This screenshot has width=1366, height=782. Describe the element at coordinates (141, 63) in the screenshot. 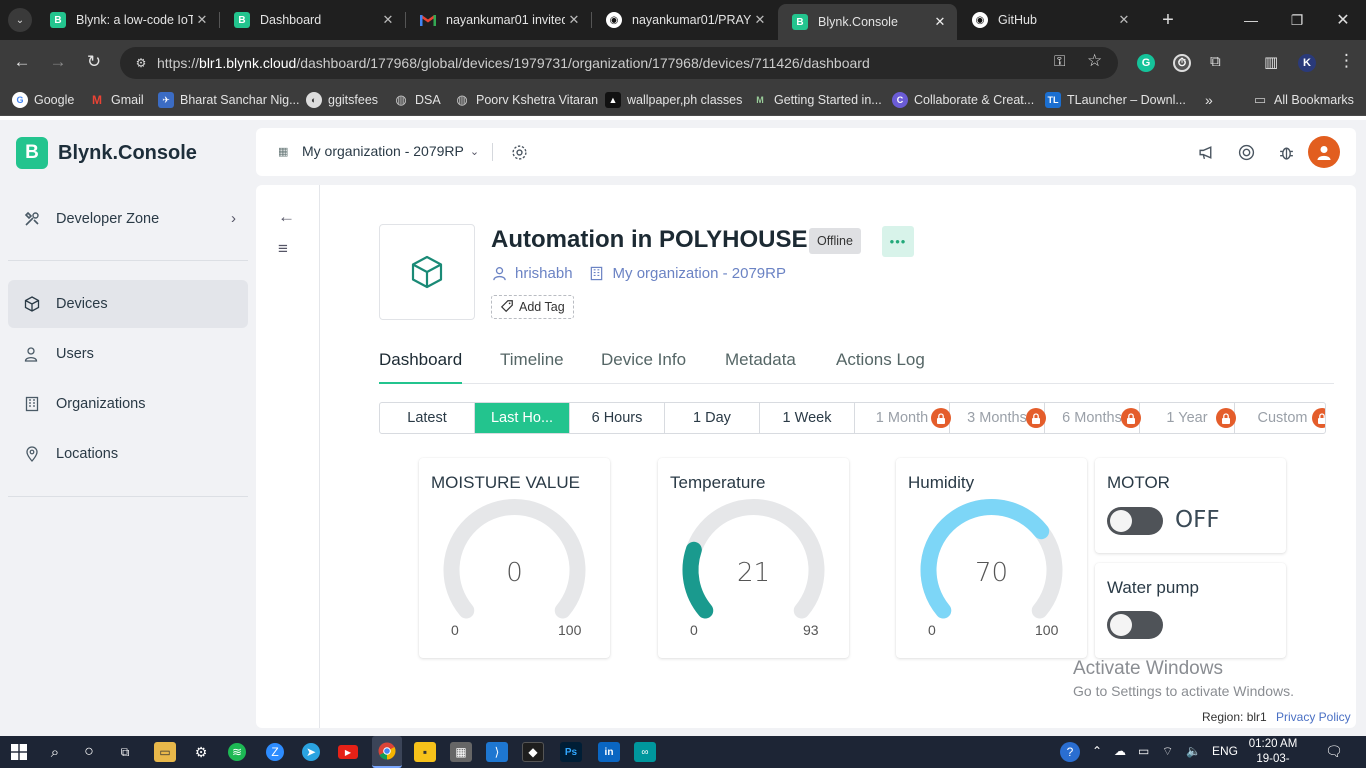

I see `site-info-icon: ⚙` at that location.